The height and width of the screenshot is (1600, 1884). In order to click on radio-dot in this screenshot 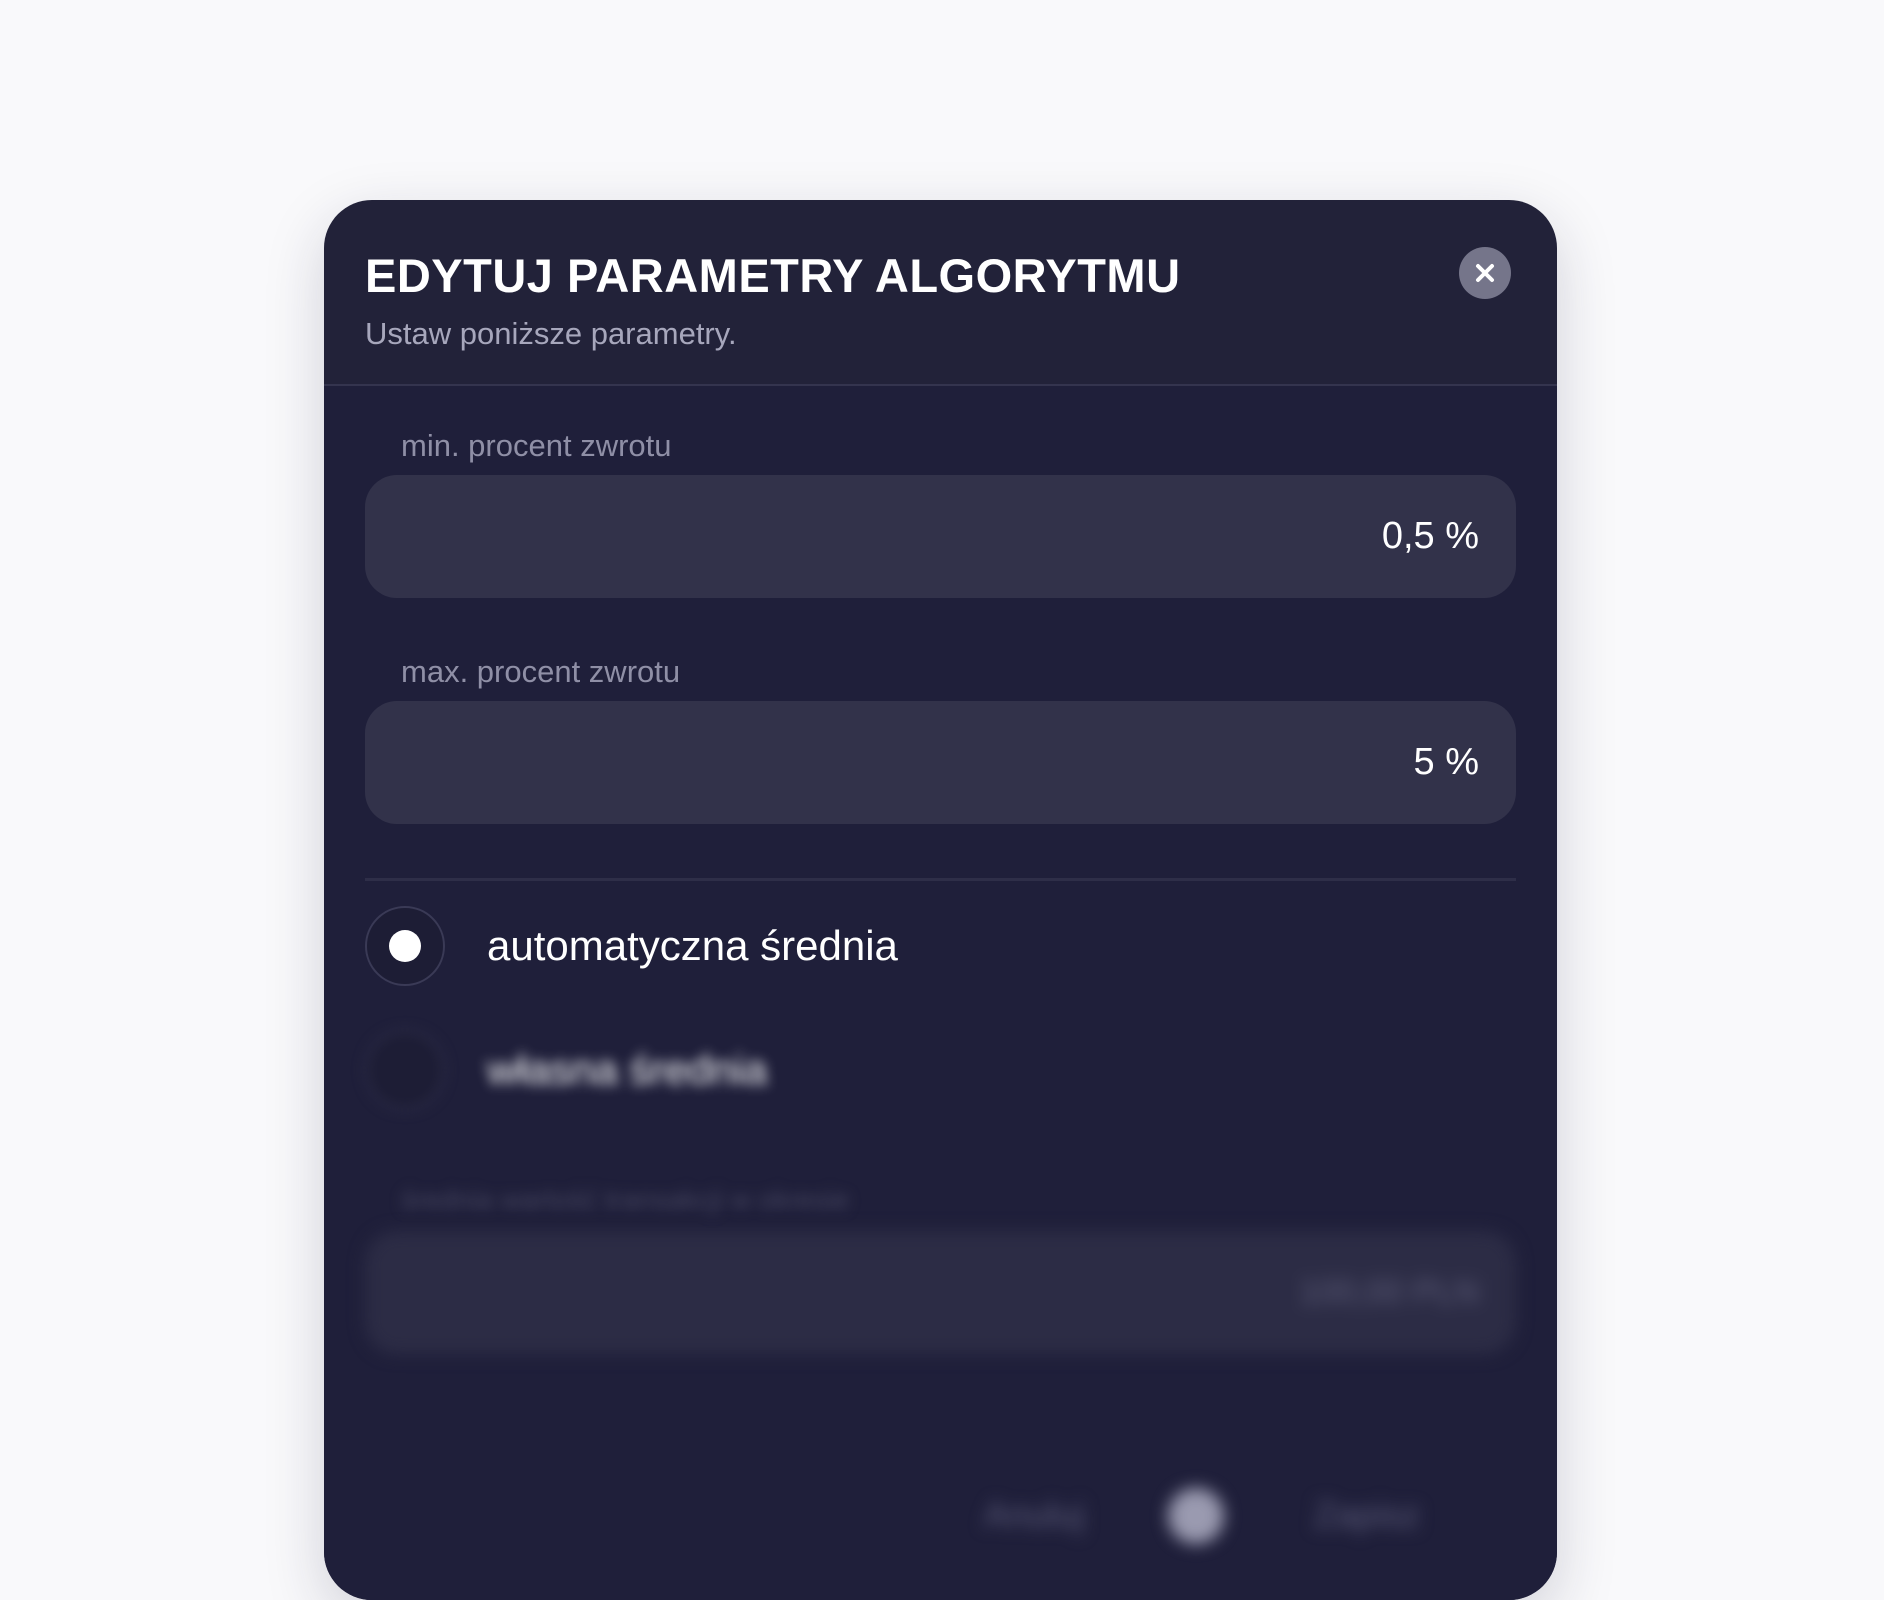, I will do `click(405, 946)`.